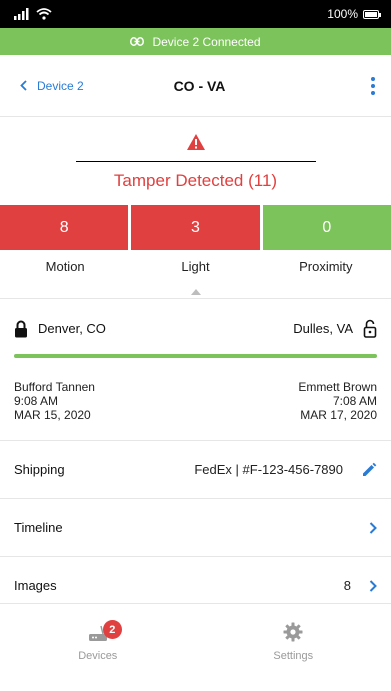  Describe the element at coordinates (337, 387) in the screenshot. I see `dest-person-name: Emmett Brown` at that location.